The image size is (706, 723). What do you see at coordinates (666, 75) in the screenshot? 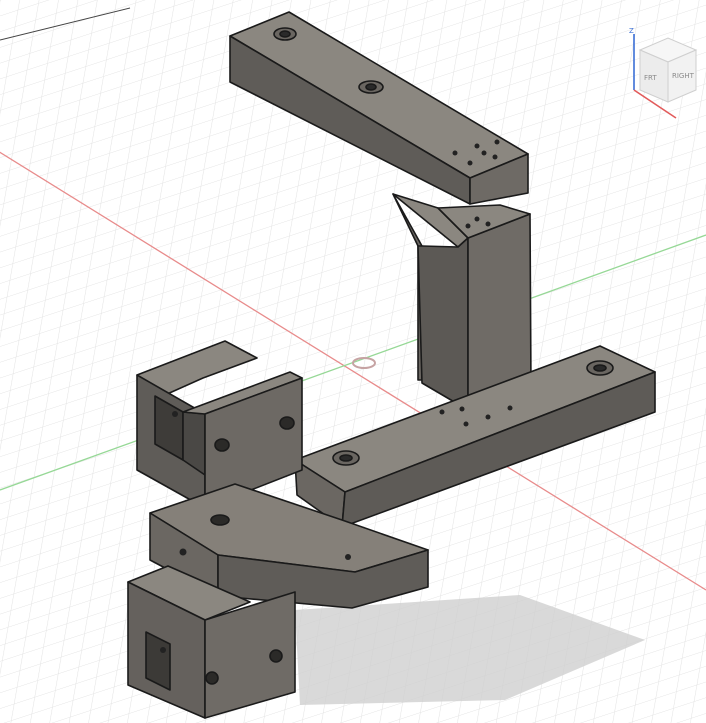
I see `viewcube-widget: Z FRT RIGHT` at bounding box center [666, 75].